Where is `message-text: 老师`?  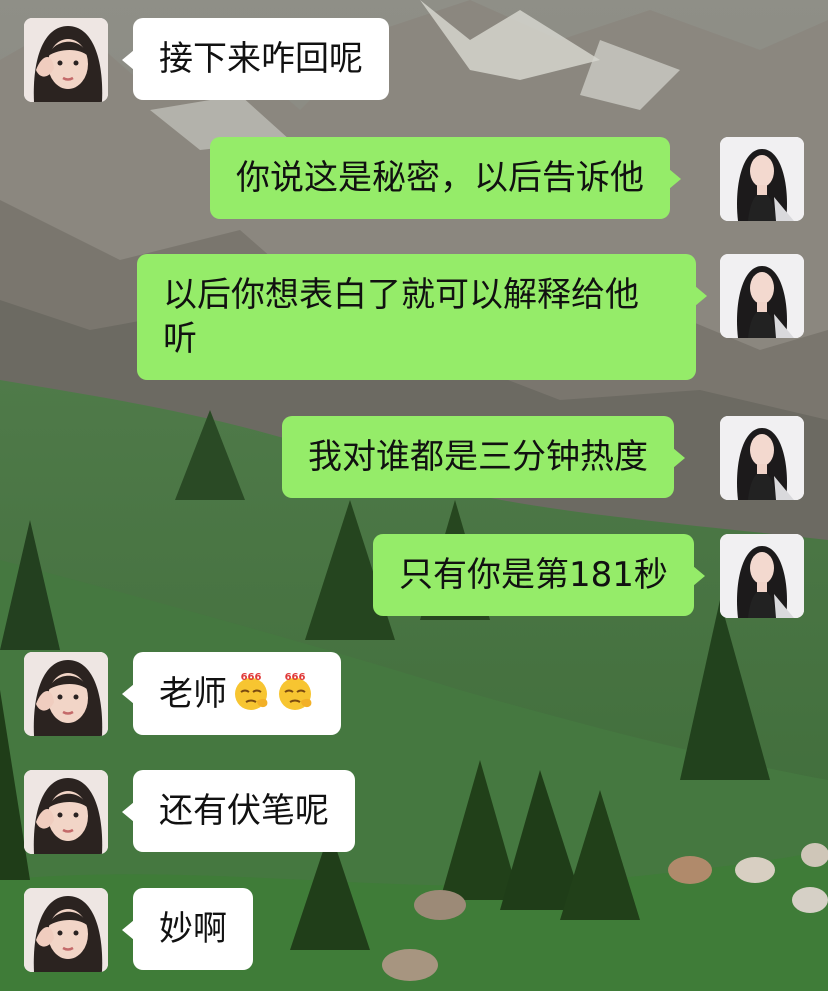
message-text: 老师 is located at coordinates (193, 694).